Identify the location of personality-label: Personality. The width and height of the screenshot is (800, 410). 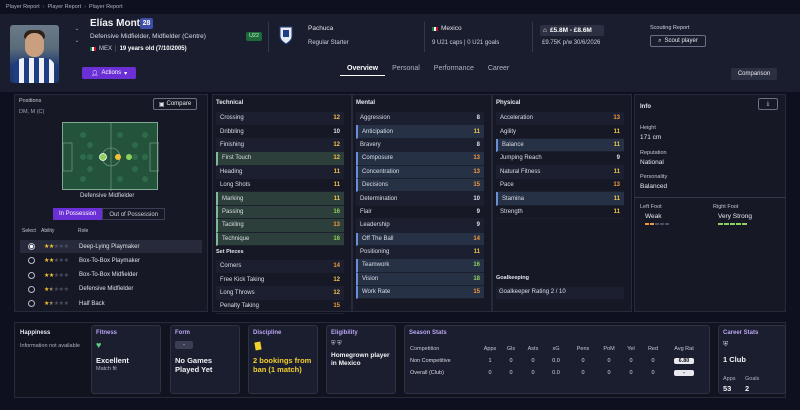
(654, 177).